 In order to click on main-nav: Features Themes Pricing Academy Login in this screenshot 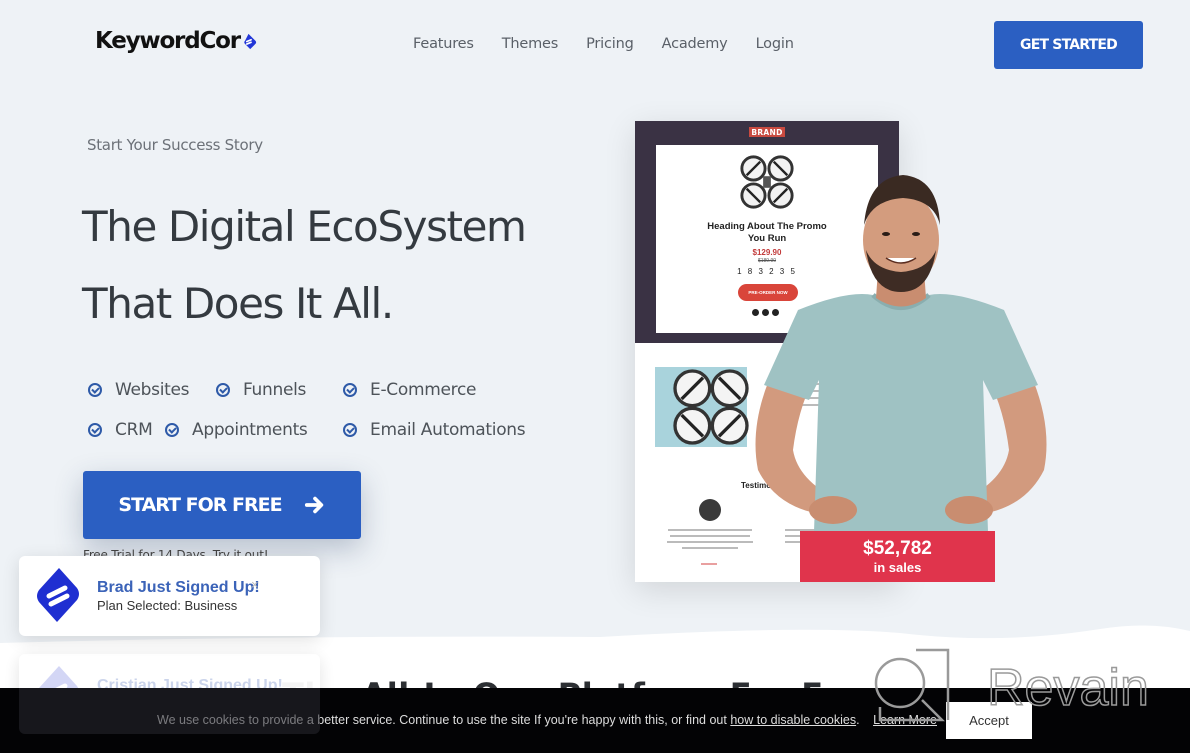, I will do `click(617, 44)`.